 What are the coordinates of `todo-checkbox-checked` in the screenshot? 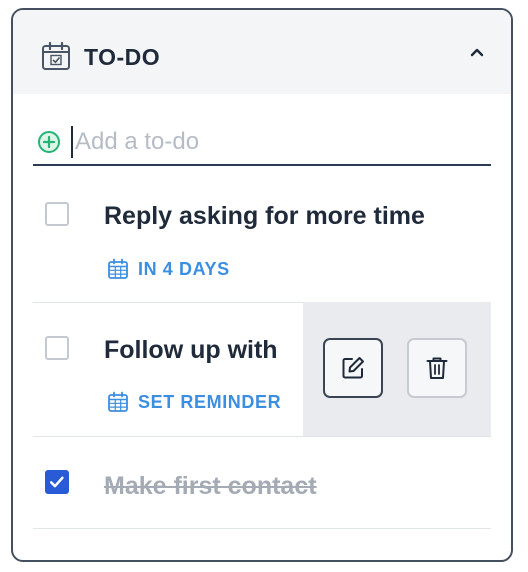 It's located at (57, 482).